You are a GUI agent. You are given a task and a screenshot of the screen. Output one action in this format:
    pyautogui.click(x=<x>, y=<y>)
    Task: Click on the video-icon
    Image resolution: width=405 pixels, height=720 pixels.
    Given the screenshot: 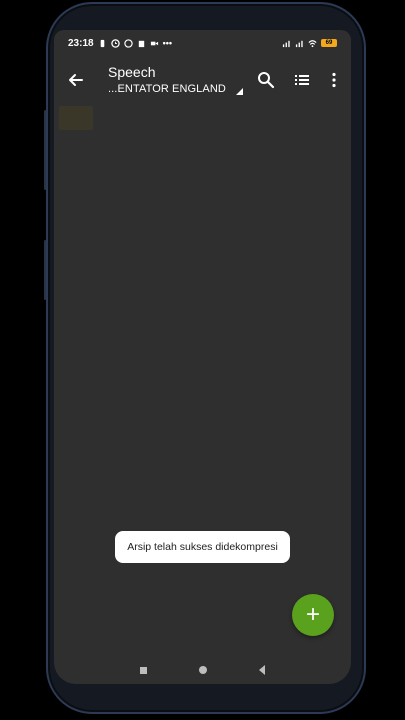 What is the action you would take?
    pyautogui.click(x=154, y=43)
    